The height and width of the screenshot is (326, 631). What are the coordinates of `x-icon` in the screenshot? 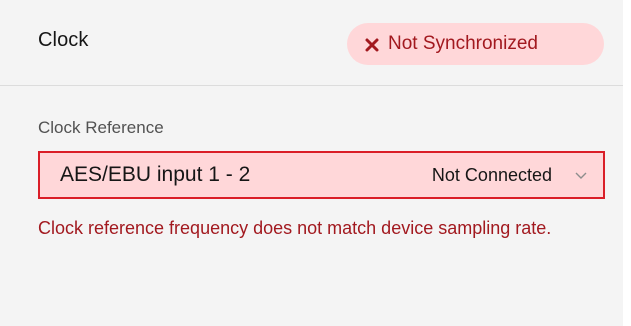 It's located at (372, 45).